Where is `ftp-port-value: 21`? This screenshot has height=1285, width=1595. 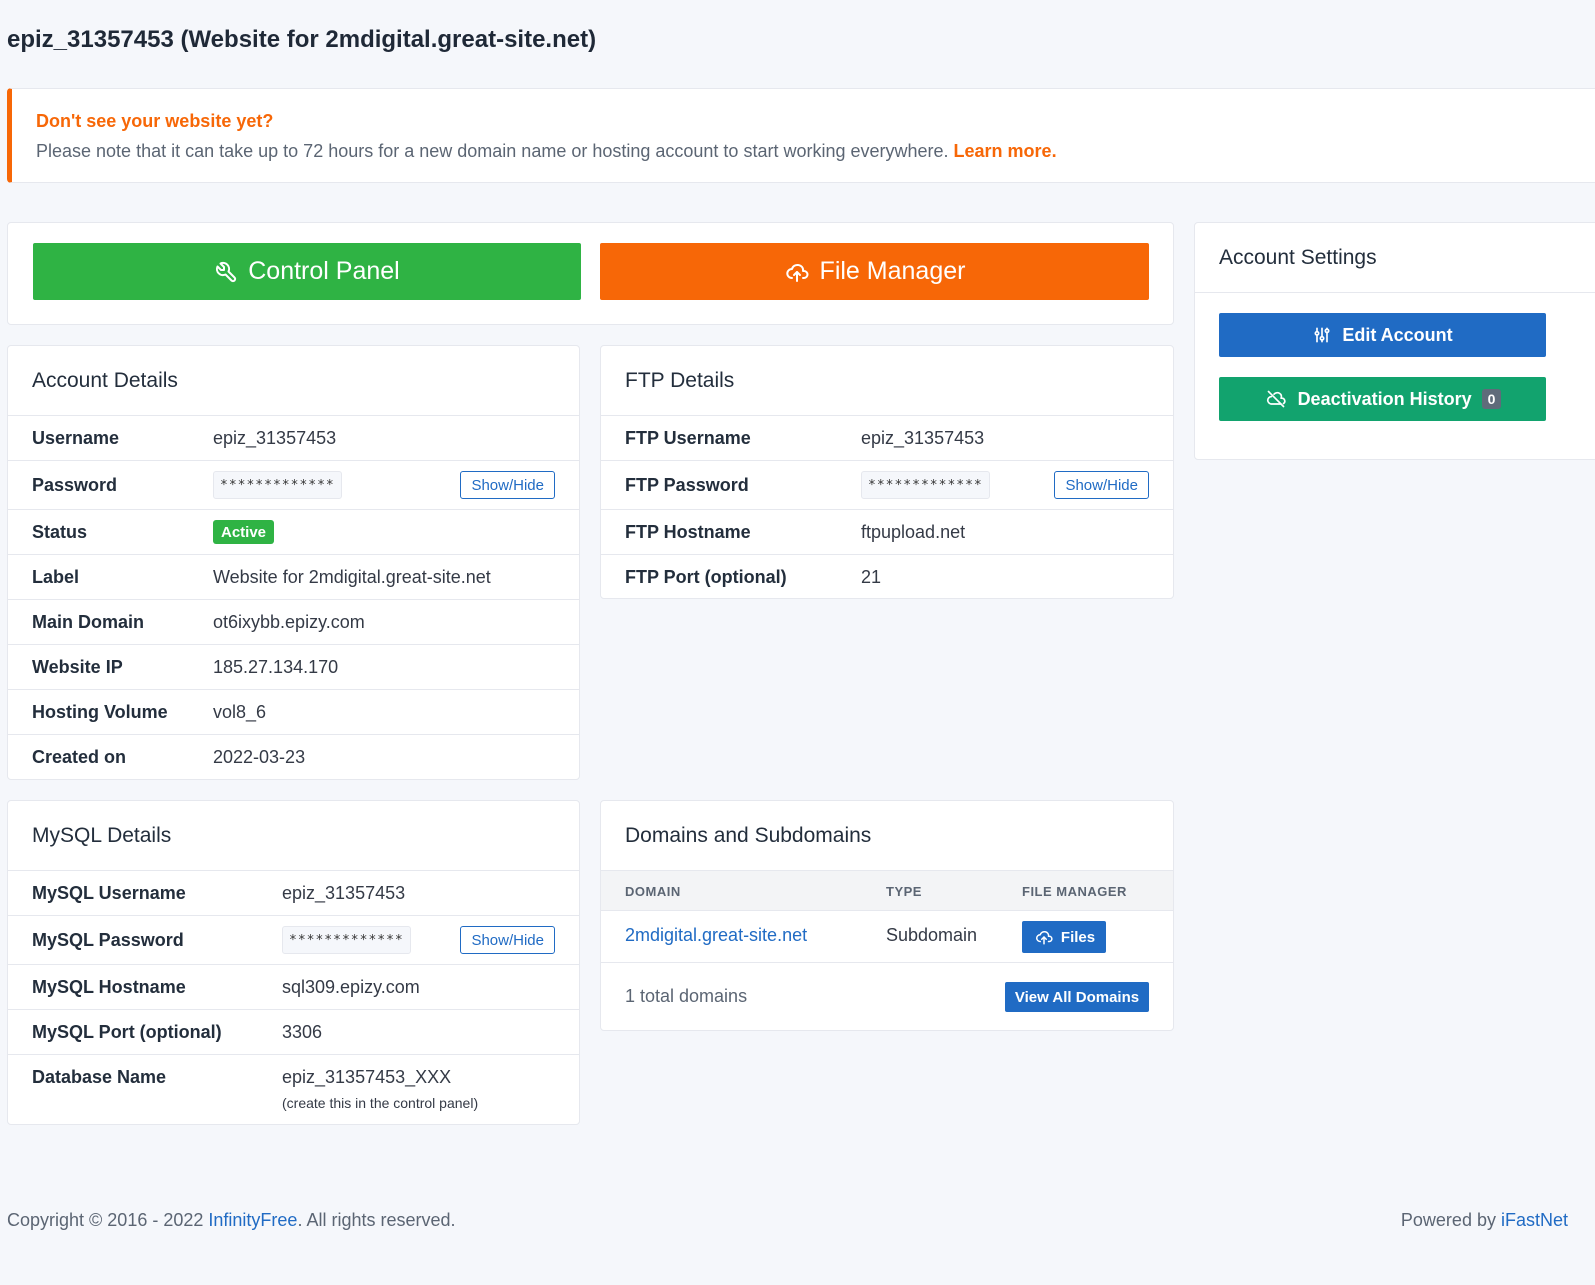 ftp-port-value: 21 is located at coordinates (871, 576).